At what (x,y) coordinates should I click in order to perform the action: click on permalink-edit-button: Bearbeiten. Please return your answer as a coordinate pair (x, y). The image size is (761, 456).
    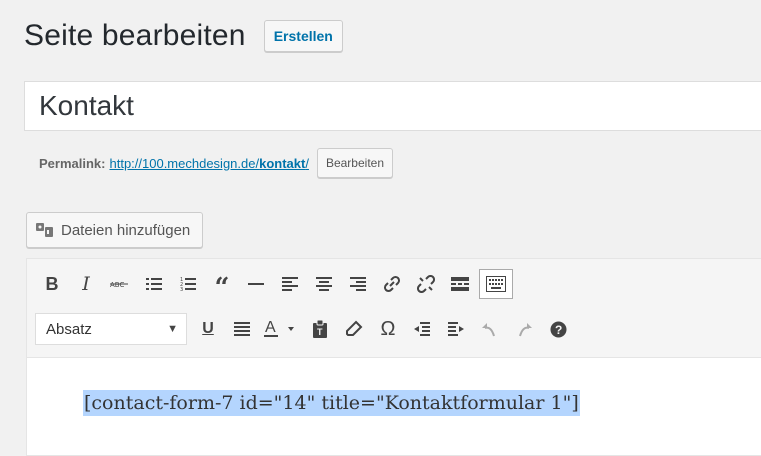
    Looking at the image, I should click on (354, 163).